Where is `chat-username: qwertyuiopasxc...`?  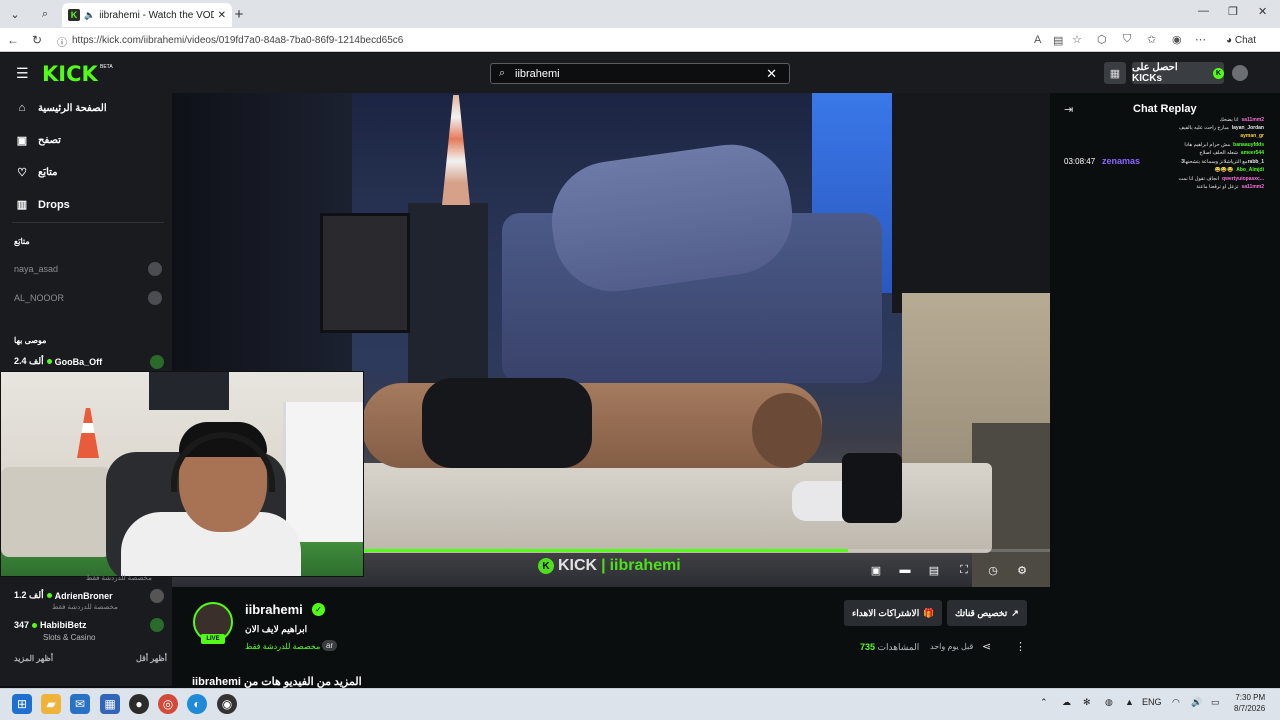
chat-username: qwertyuiopasxc... is located at coordinates (1243, 179).